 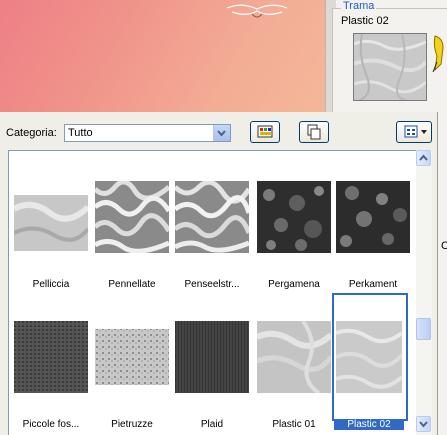 What do you see at coordinates (132, 357) in the screenshot?
I see `texture-thumbnail-pietruzze` at bounding box center [132, 357].